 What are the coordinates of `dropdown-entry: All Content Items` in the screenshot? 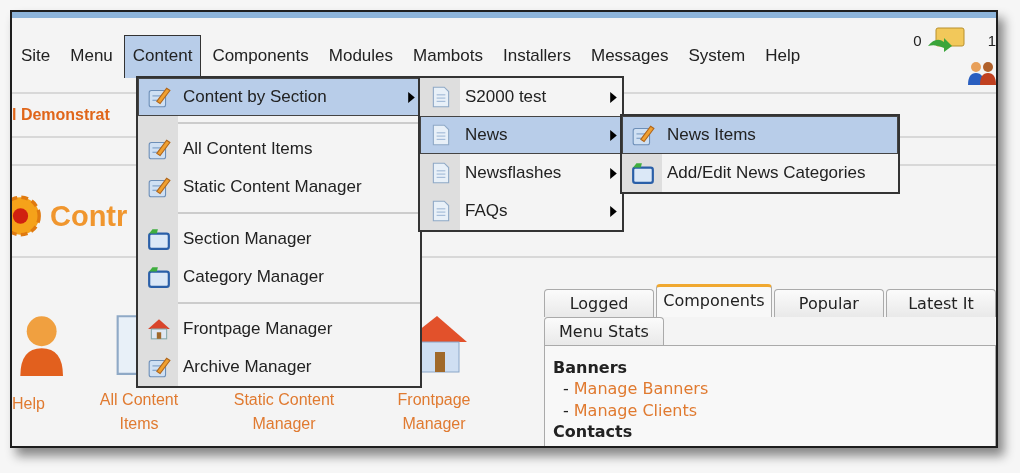 It's located at (279, 149).